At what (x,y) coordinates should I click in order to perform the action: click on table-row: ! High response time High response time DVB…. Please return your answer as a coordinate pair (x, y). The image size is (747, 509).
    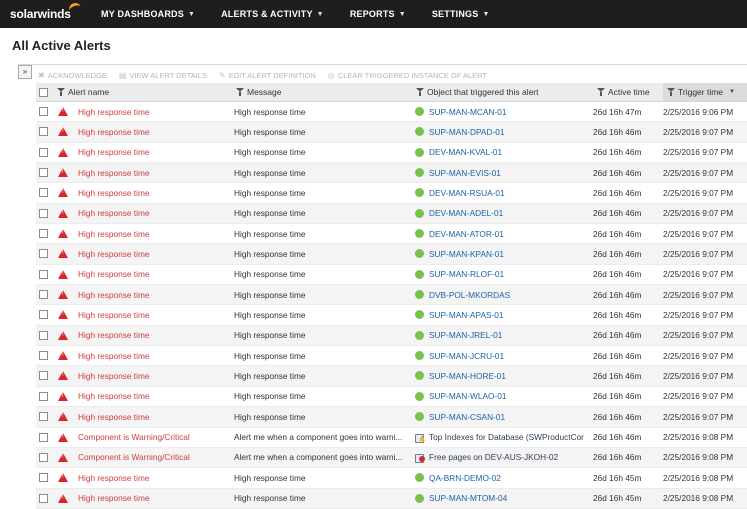
    Looking at the image, I should click on (391, 295).